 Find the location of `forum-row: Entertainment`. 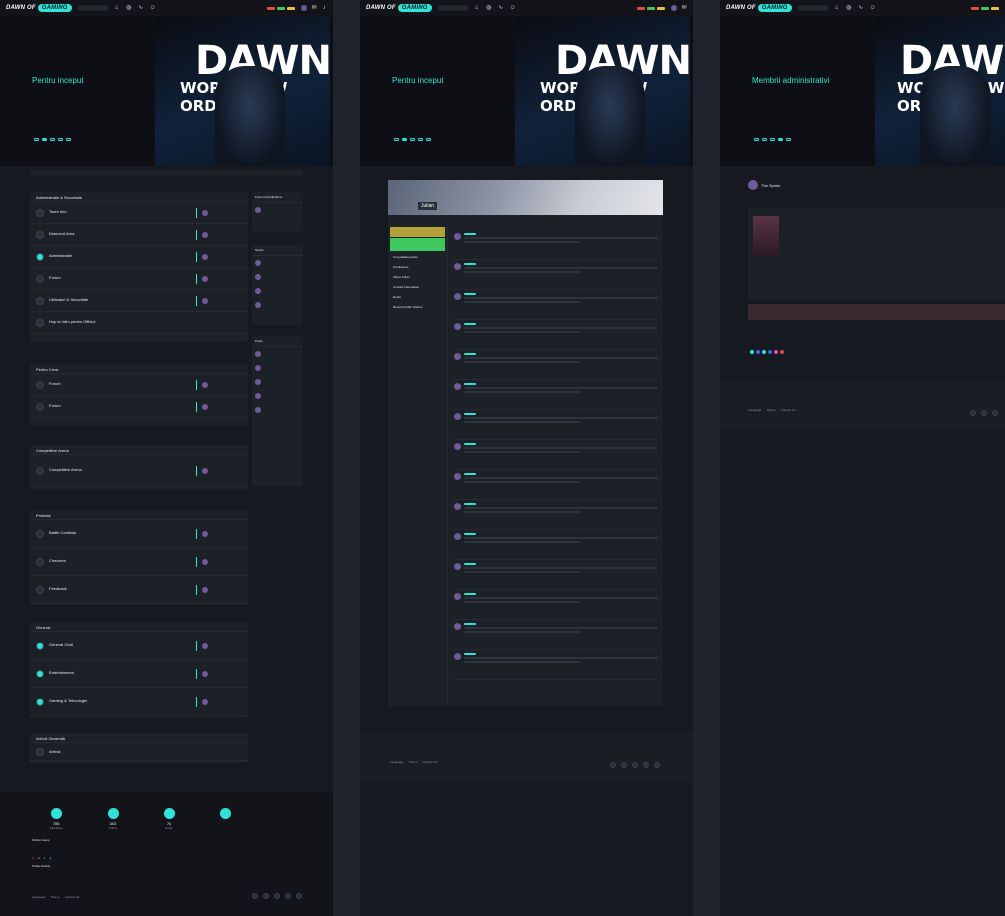

forum-row: Entertainment is located at coordinates (139, 674).